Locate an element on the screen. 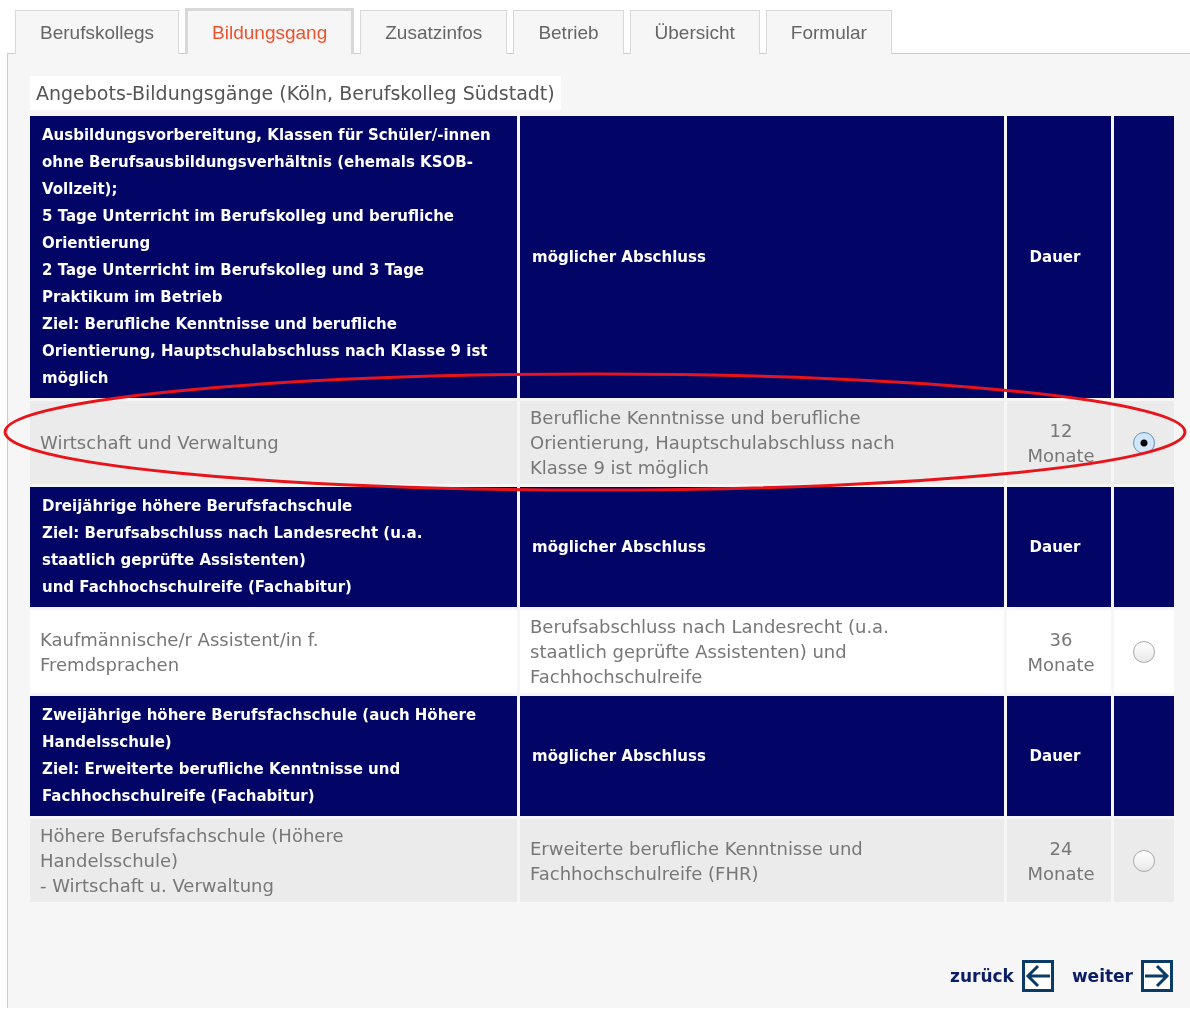 Image resolution: width=1190 pixels, height=1010 pixels. tab: Betrieb is located at coordinates (568, 32).